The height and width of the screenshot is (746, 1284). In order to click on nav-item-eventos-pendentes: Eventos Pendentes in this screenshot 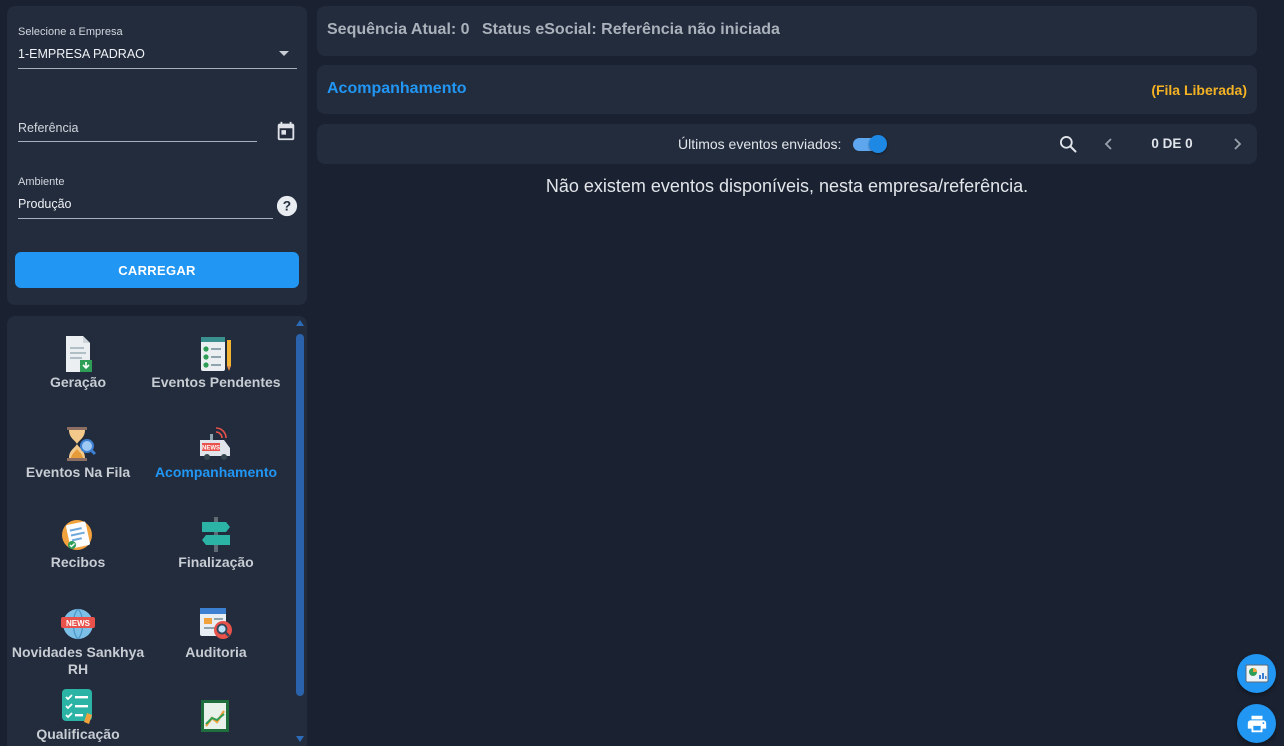, I will do `click(216, 362)`.